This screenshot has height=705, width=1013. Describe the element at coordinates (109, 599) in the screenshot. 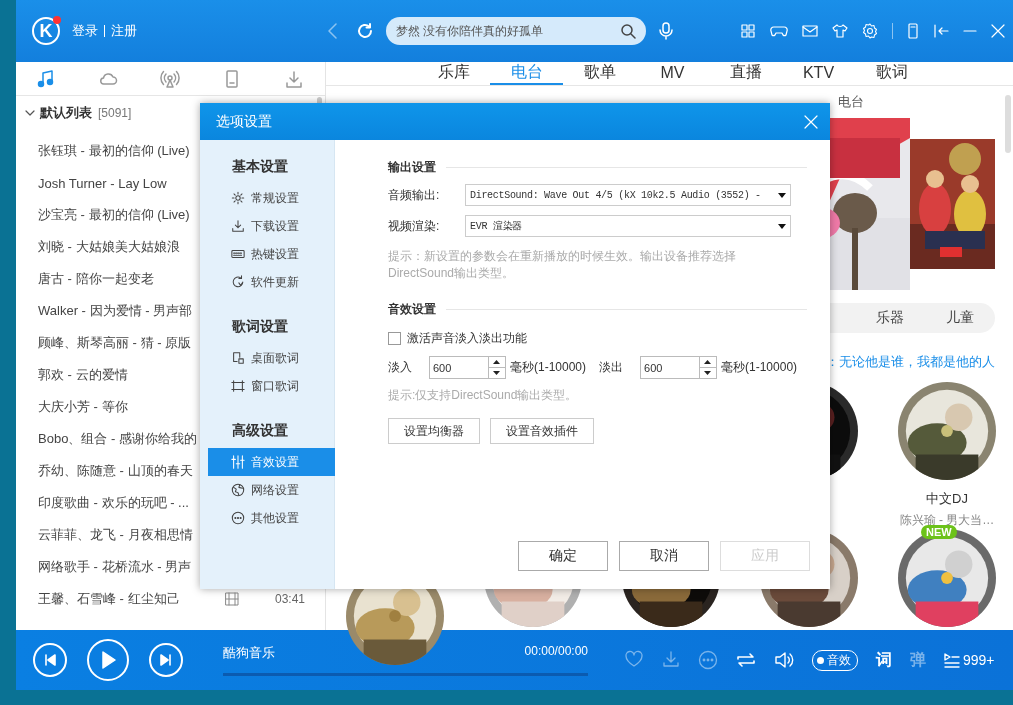

I see `song-title: 王馨、石雪峰 - 红尘知己` at that location.